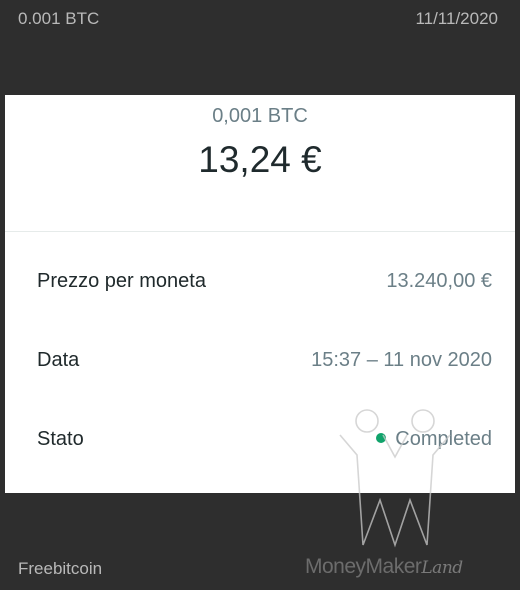 The height and width of the screenshot is (590, 520). What do you see at coordinates (401, 360) in the screenshot?
I see `date-value: 15:37 – 11 nov 2020` at bounding box center [401, 360].